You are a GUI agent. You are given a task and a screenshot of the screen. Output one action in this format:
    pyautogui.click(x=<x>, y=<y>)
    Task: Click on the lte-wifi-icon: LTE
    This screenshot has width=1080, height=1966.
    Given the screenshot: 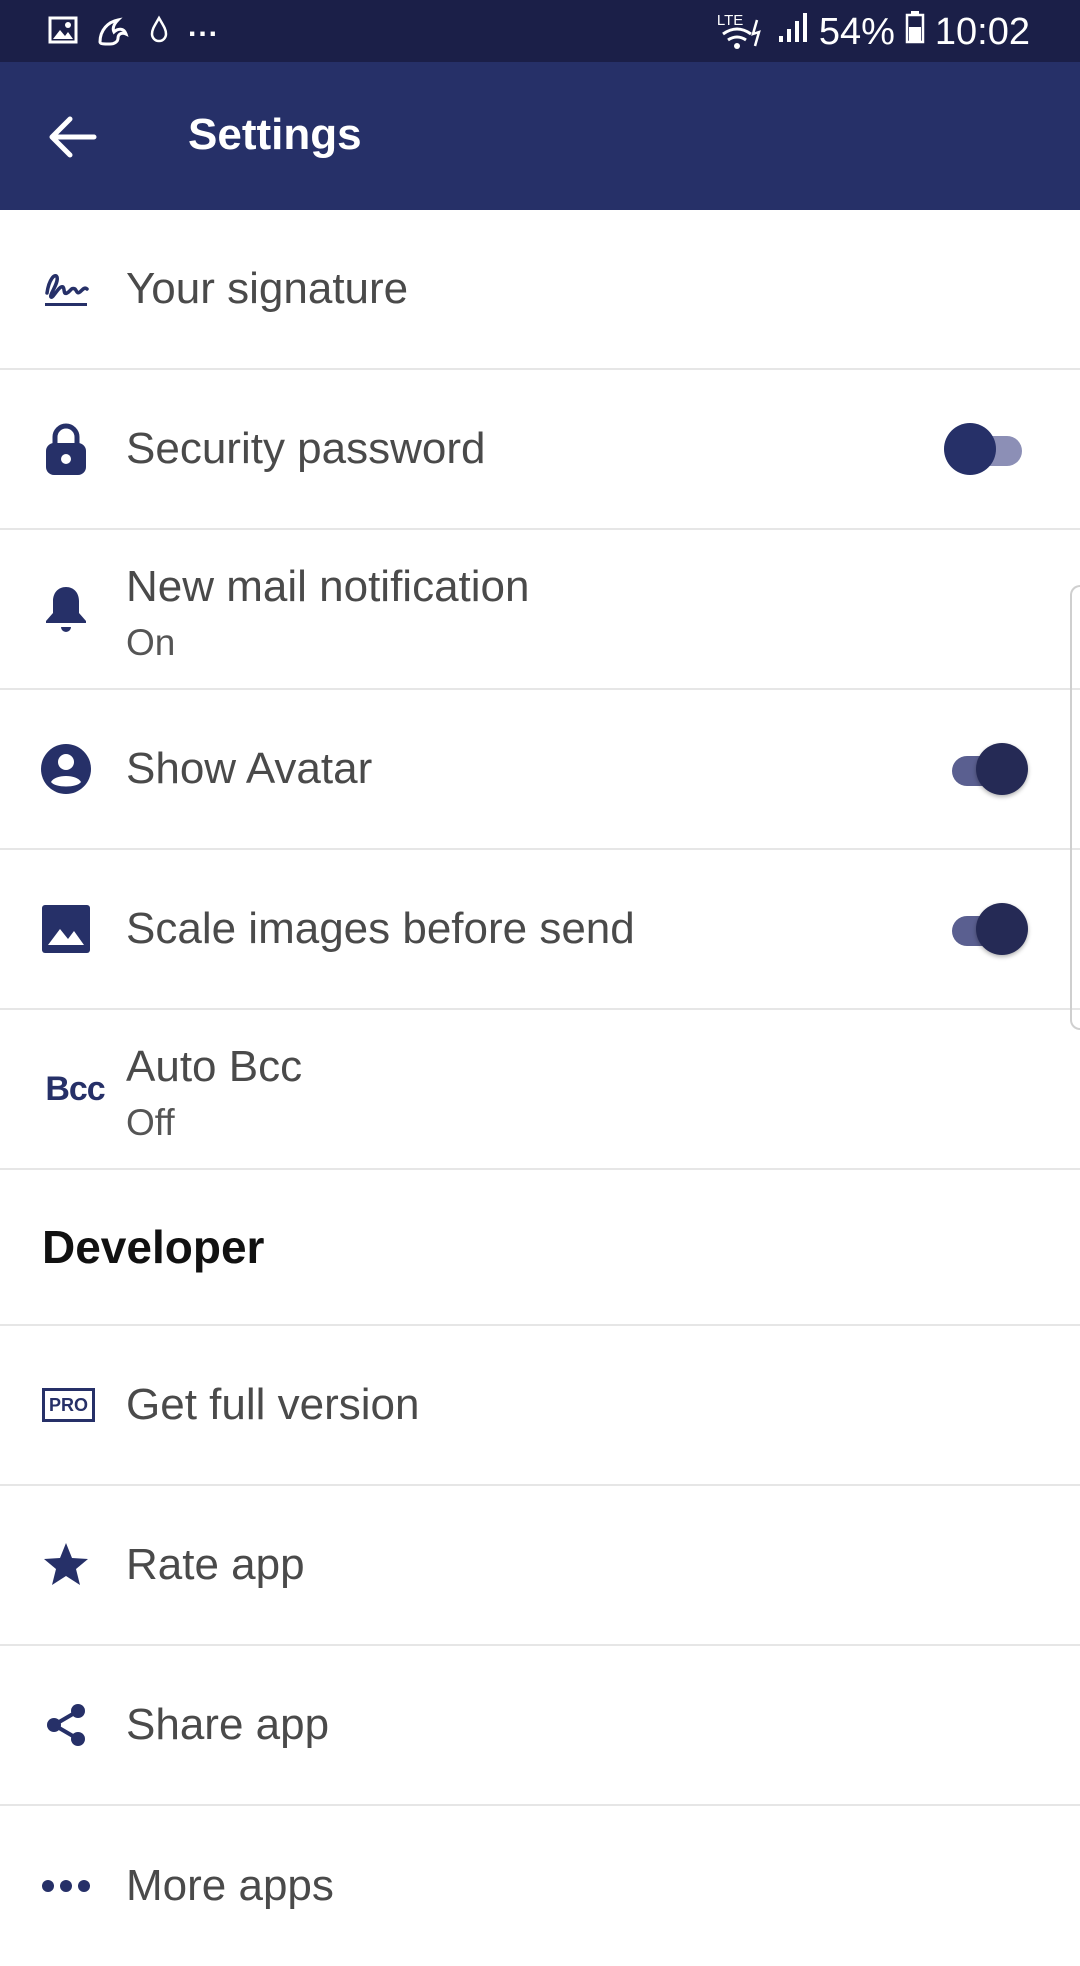 What is the action you would take?
    pyautogui.click(x=742, y=32)
    